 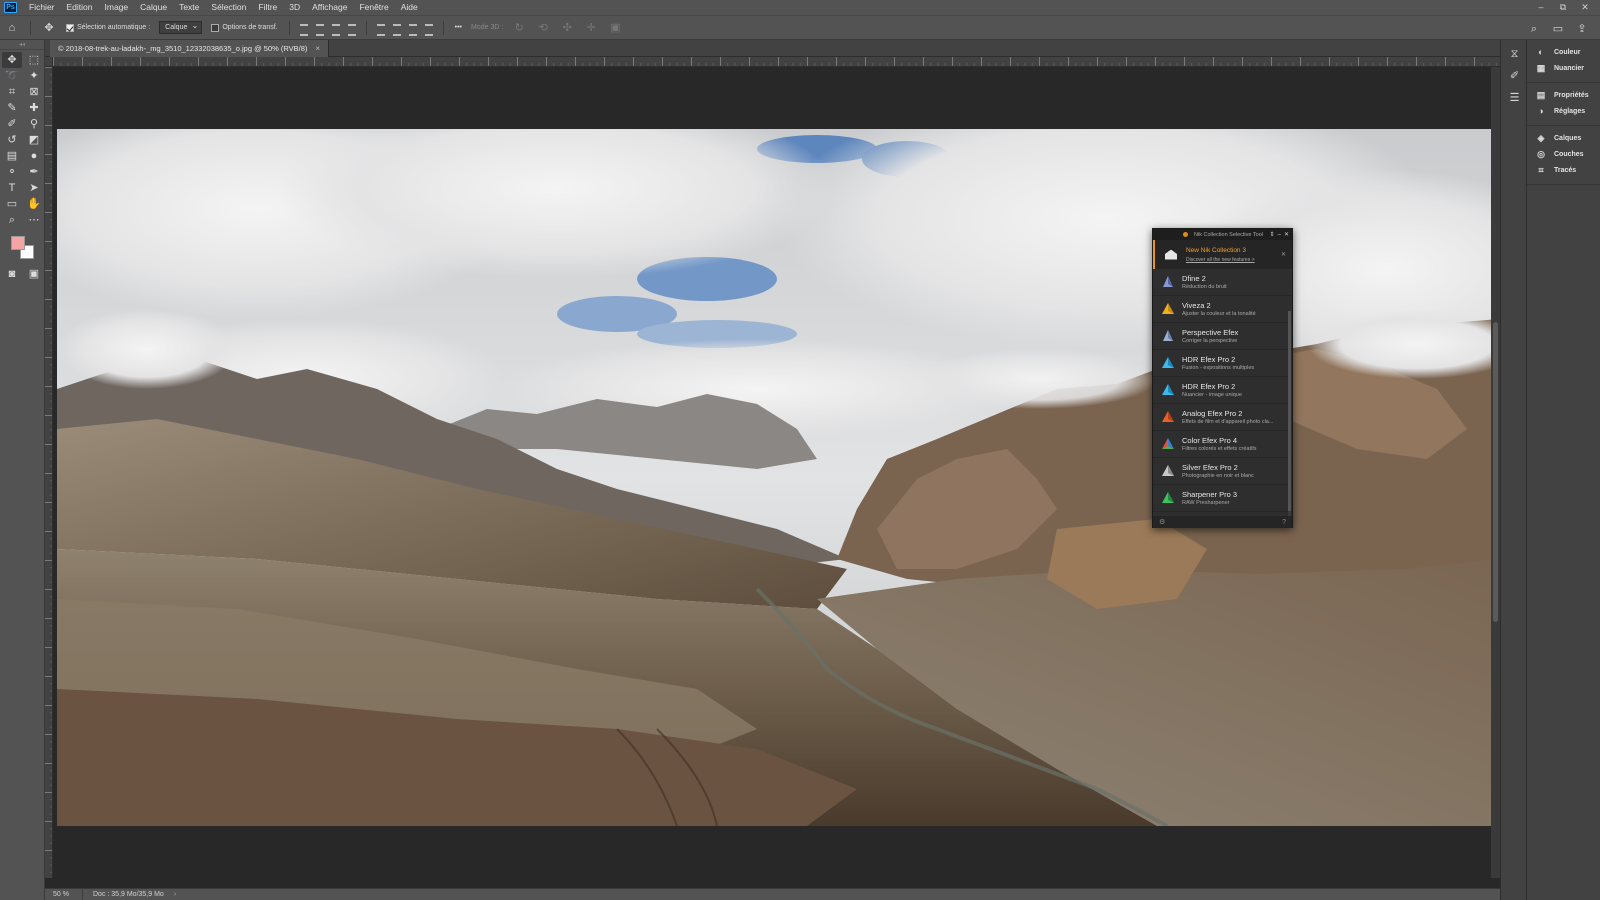 What do you see at coordinates (1541, 7) in the screenshot?
I see `minimize-button: –` at bounding box center [1541, 7].